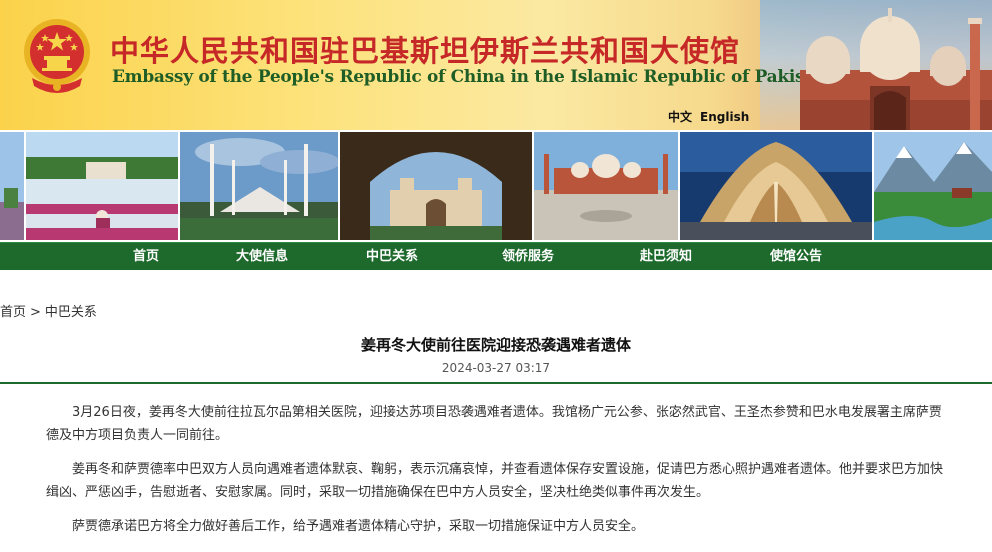 The image size is (992, 552). I want to click on banner-photo-lahore-fort, so click(436, 186).